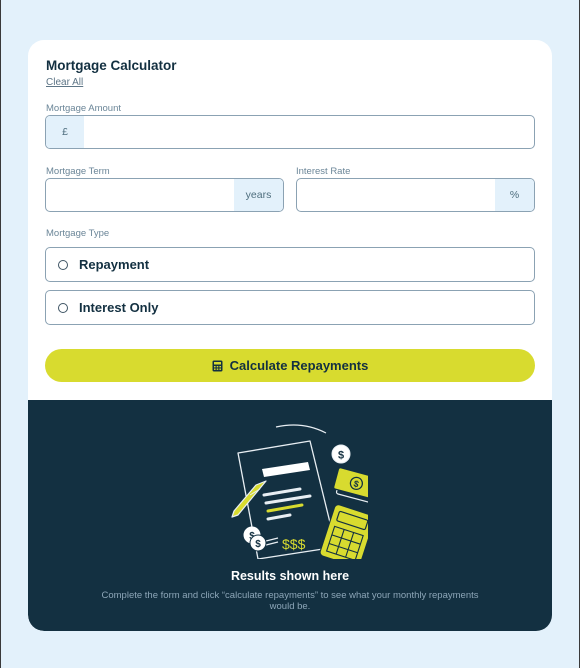 The image size is (580, 668). I want to click on dollar-signs-text: $$$, so click(294, 544).